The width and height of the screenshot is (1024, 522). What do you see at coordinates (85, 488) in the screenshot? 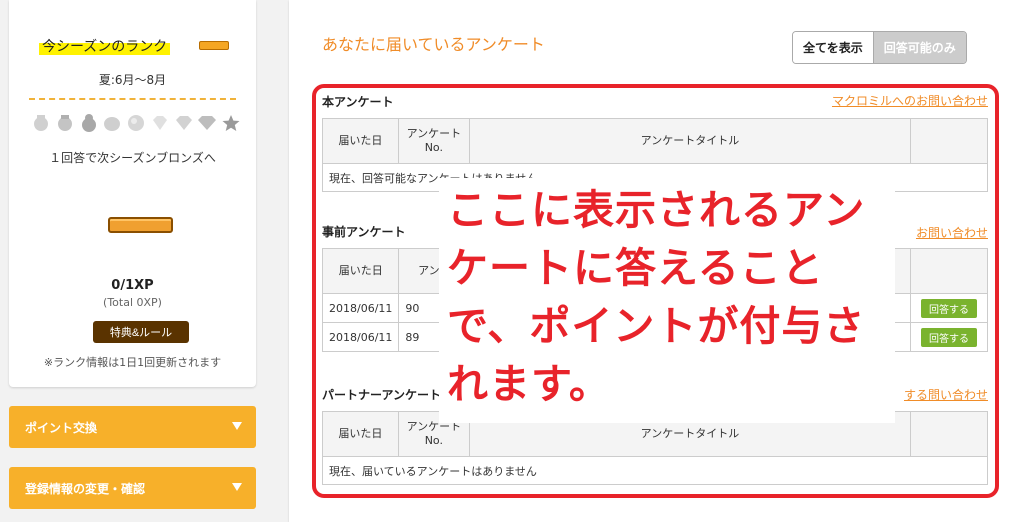
I see `profile-edit-label: 登録情報の変更・確認` at bounding box center [85, 488].